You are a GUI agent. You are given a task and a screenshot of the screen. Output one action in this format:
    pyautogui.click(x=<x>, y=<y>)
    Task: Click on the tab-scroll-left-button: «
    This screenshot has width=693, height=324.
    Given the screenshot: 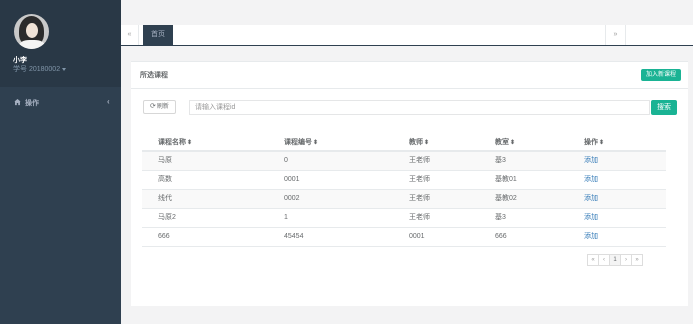 What is the action you would take?
    pyautogui.click(x=130, y=35)
    